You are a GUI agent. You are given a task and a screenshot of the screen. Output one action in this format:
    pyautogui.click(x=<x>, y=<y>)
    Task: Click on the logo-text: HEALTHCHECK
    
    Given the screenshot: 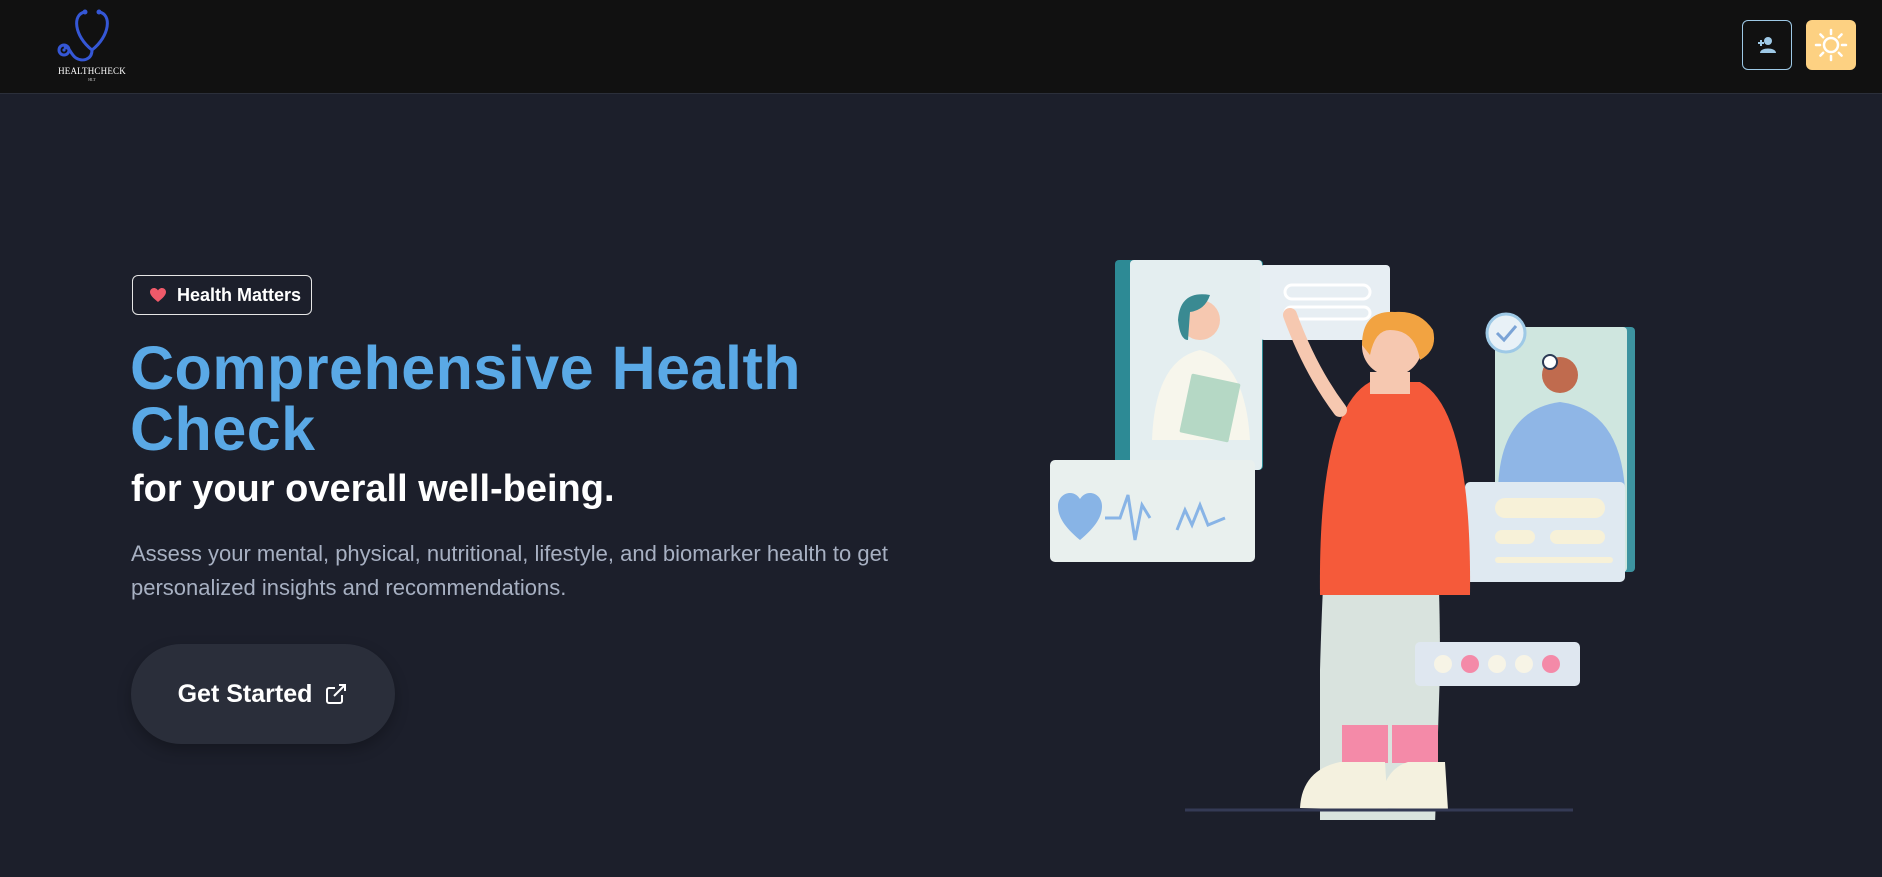 What is the action you would take?
    pyautogui.click(x=92, y=71)
    